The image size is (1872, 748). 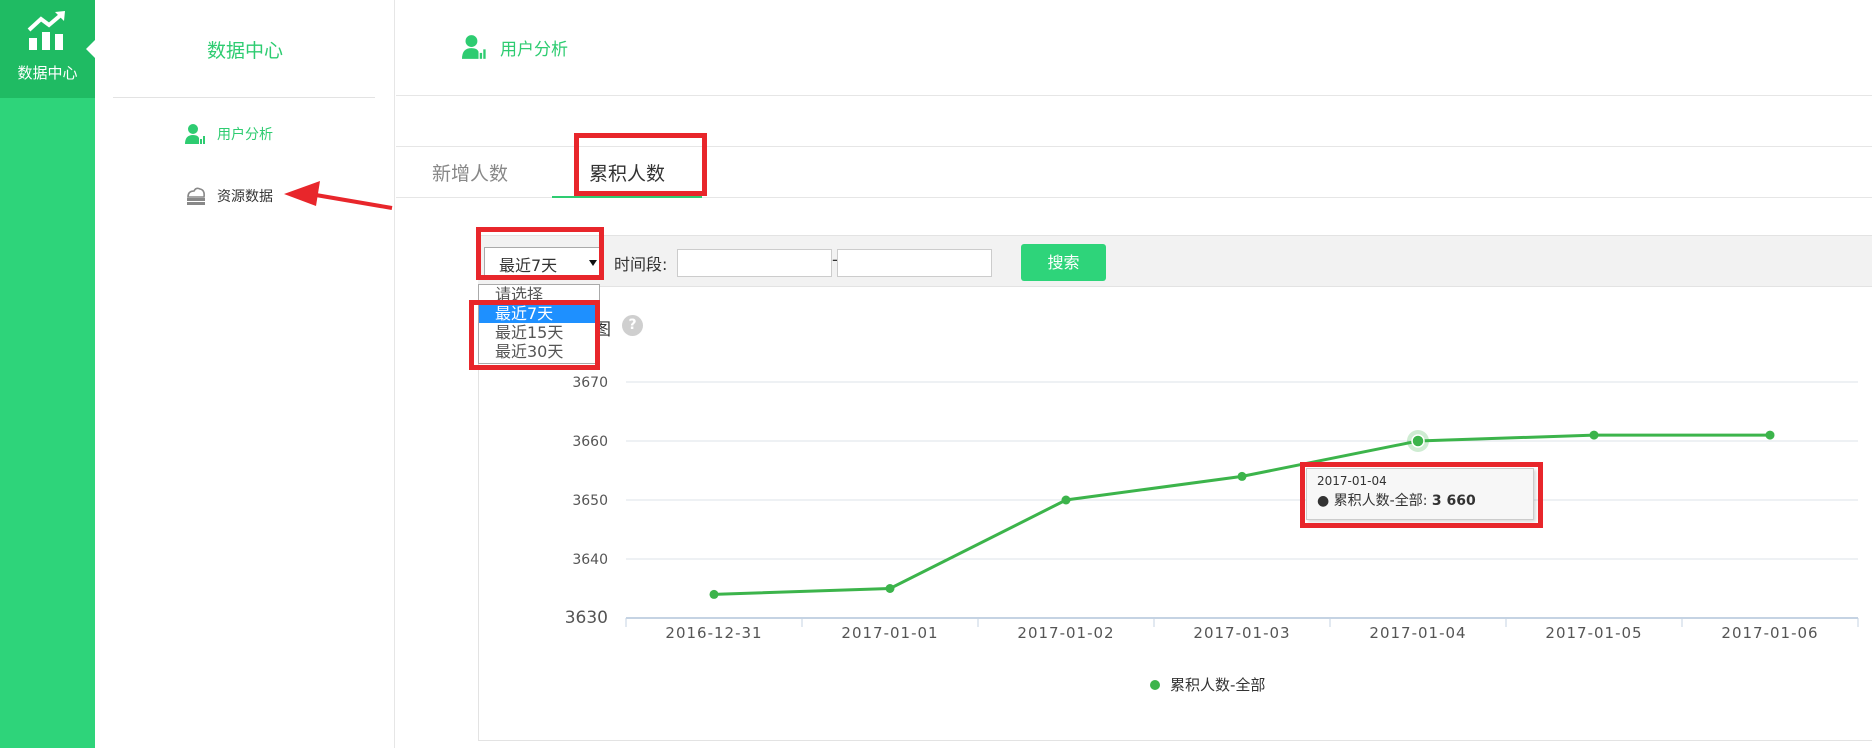 I want to click on chart-legend: 累积人数-全部, so click(x=1207, y=684).